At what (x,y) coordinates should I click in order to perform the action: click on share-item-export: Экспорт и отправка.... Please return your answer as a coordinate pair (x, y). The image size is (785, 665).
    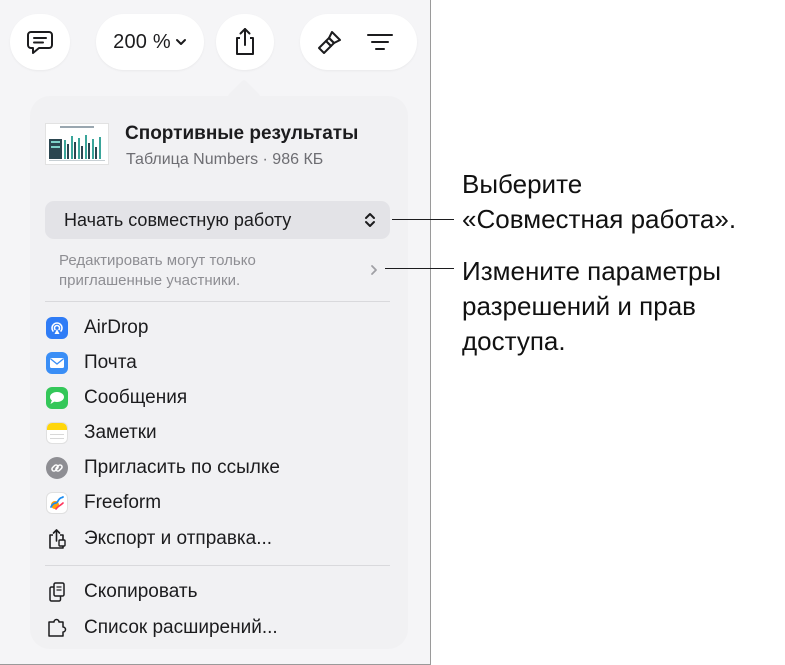
    Looking at the image, I should click on (158, 539).